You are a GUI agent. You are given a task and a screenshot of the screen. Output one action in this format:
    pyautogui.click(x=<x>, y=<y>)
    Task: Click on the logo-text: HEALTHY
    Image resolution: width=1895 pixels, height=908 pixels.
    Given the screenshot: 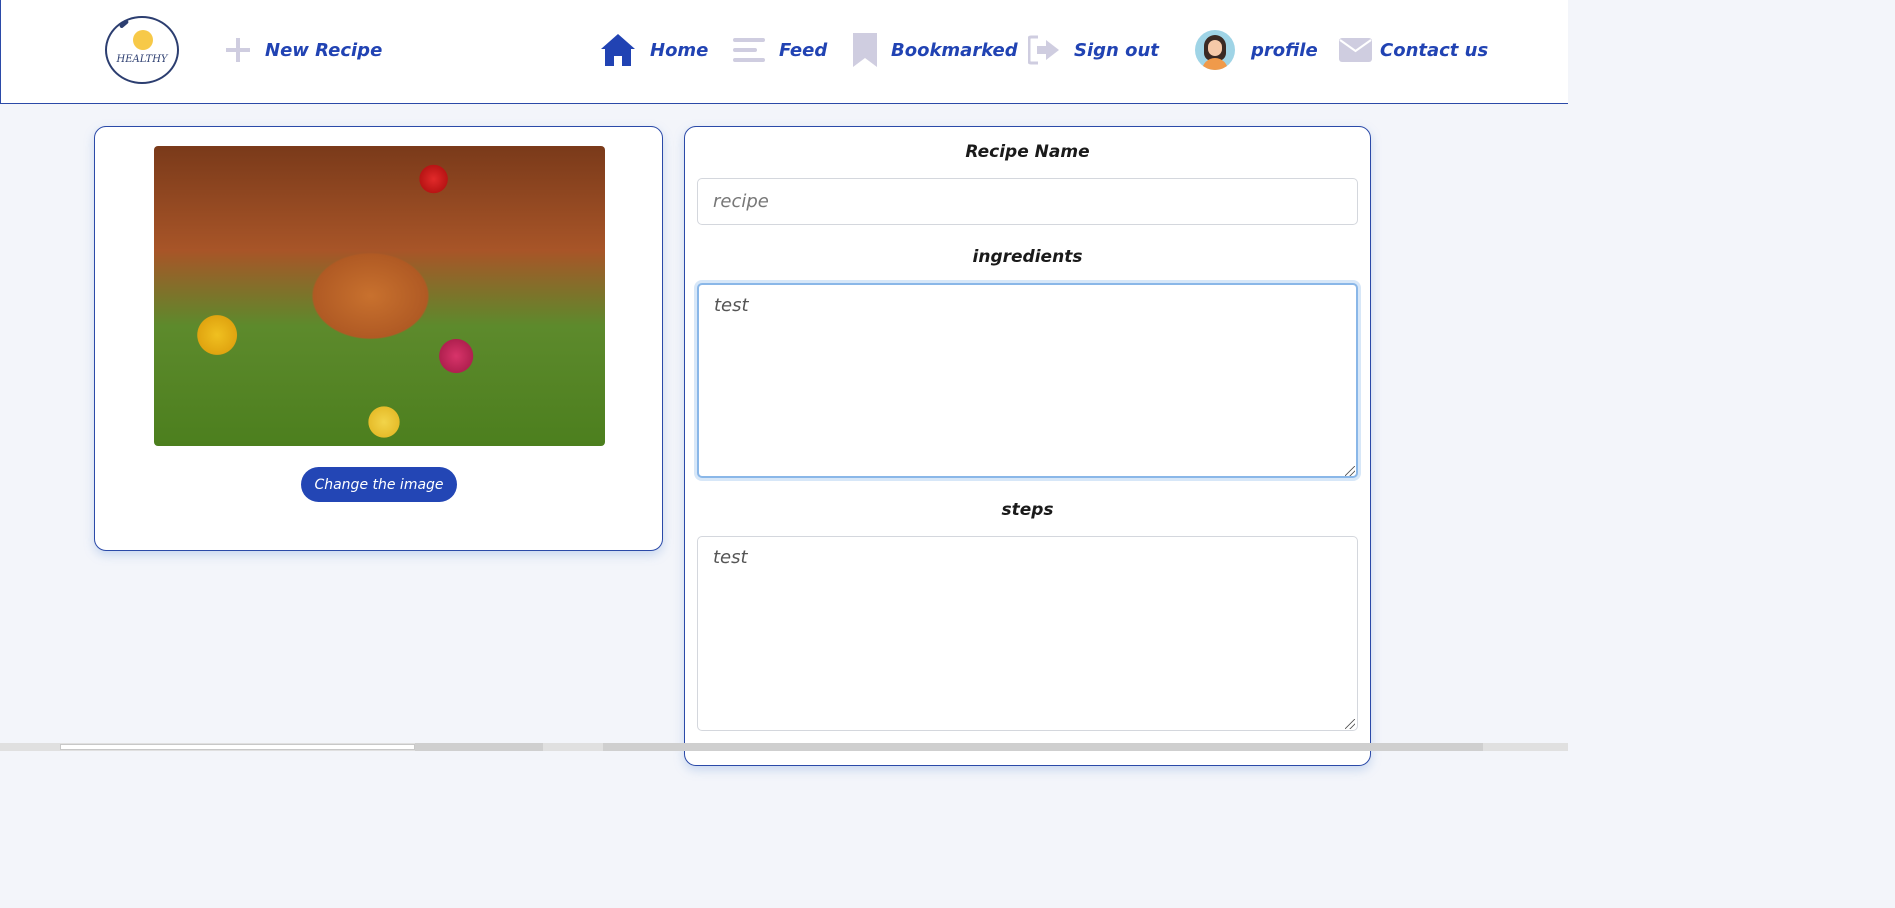 What is the action you would take?
    pyautogui.click(x=142, y=59)
    